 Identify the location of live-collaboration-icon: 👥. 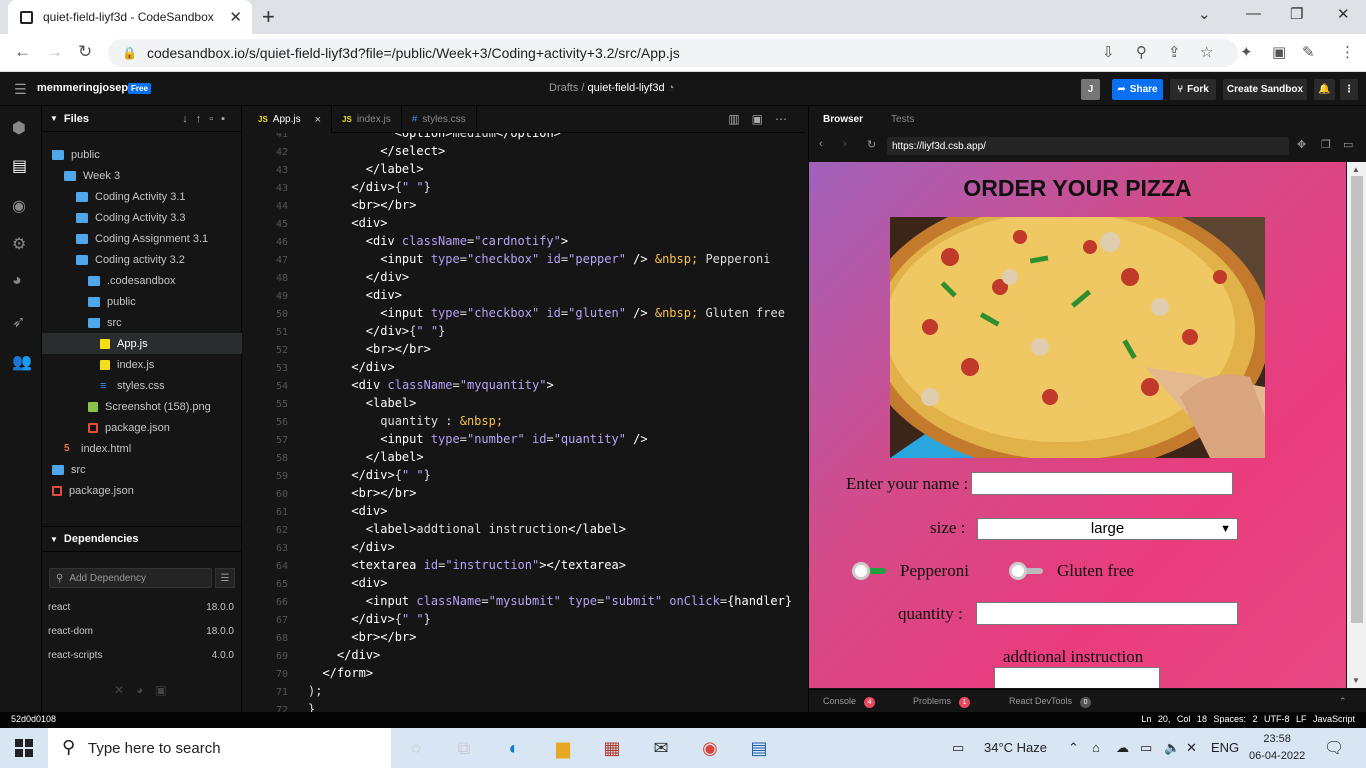
(22, 362).